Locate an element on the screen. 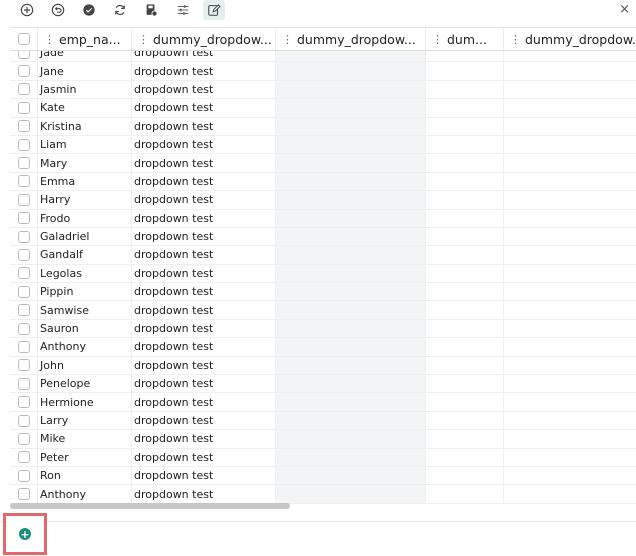  table-row: Liam dropdown test is located at coordinates (323, 145).